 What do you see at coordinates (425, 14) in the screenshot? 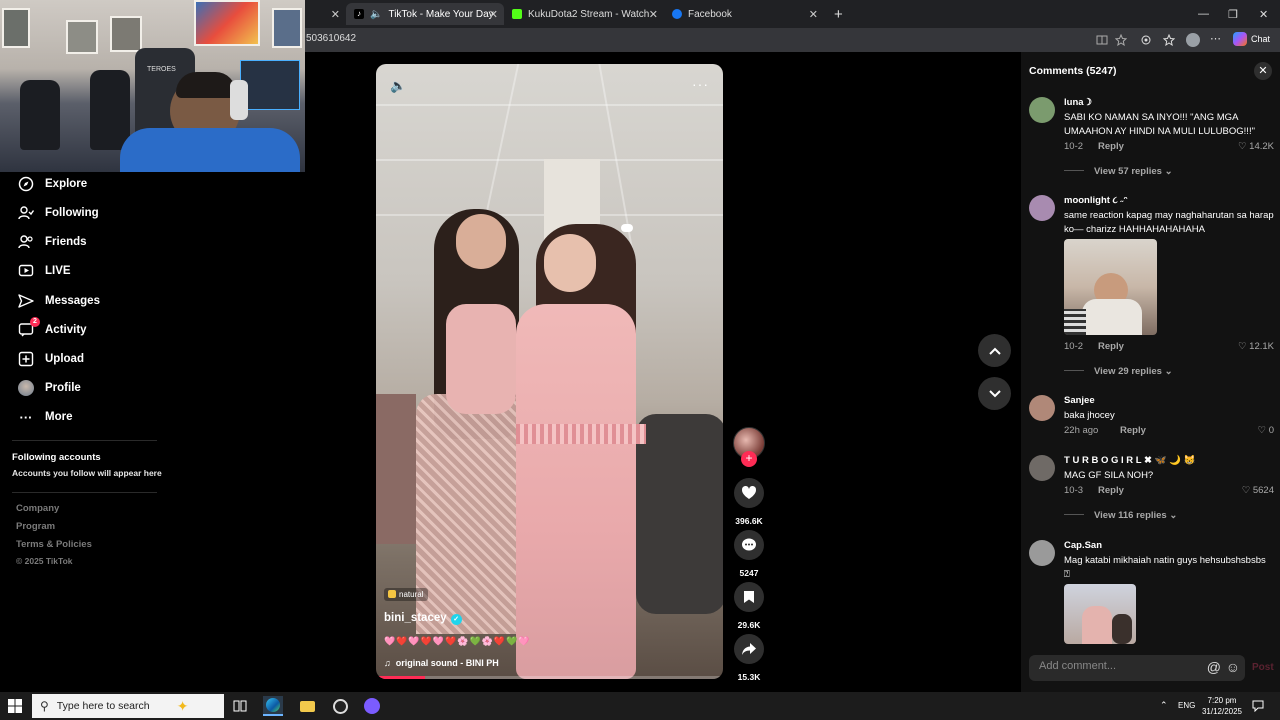
I see `browser-tab-tiktok: ♪ 🔈 TikTok - Make Your Day ✕` at bounding box center [425, 14].